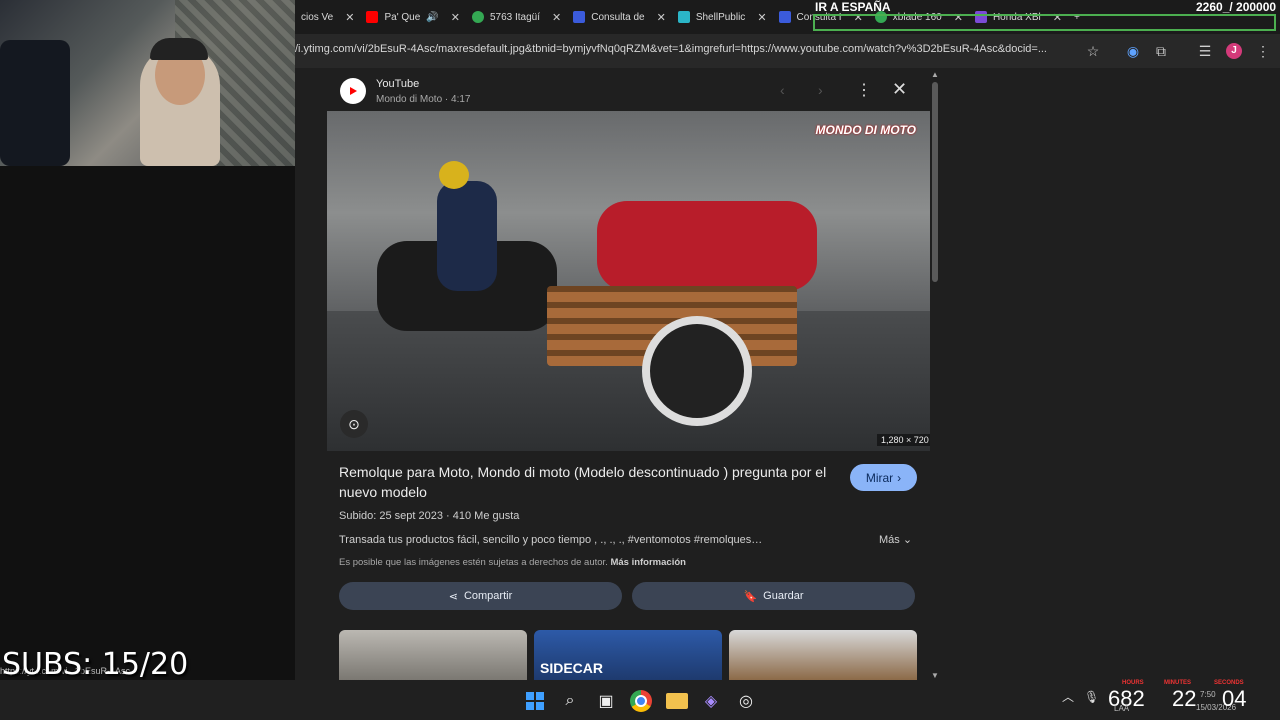 This screenshot has height=720, width=1280. I want to click on visit-button: Mirar ›, so click(883, 477).